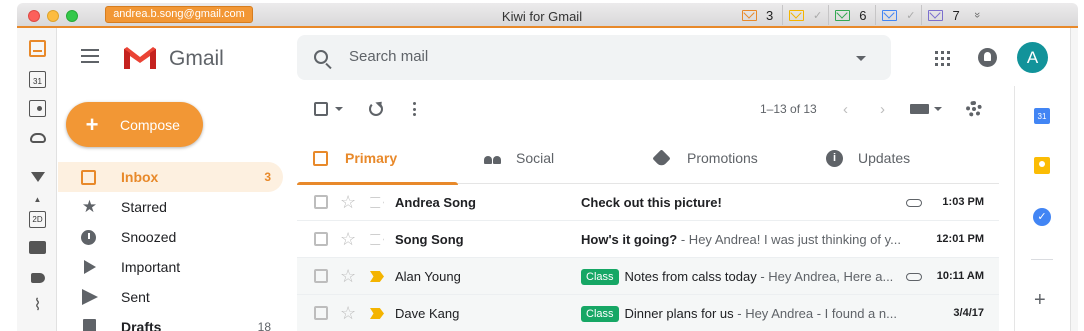  What do you see at coordinates (414, 109) in the screenshot?
I see `more-options-icon` at bounding box center [414, 109].